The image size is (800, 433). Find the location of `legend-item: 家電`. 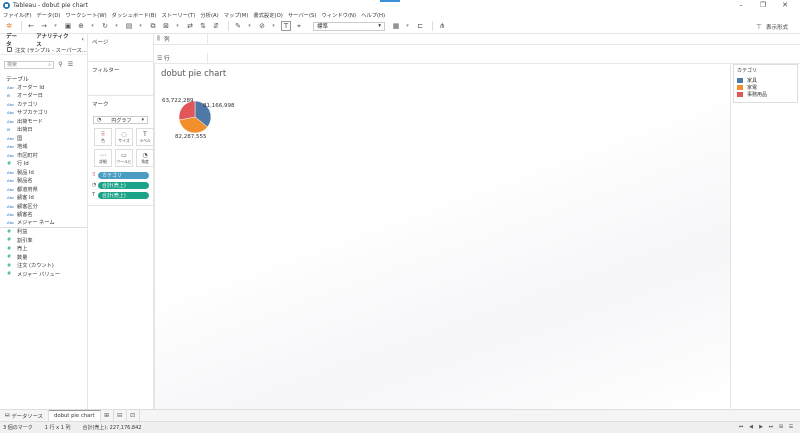

legend-item: 家電 is located at coordinates (765, 87).